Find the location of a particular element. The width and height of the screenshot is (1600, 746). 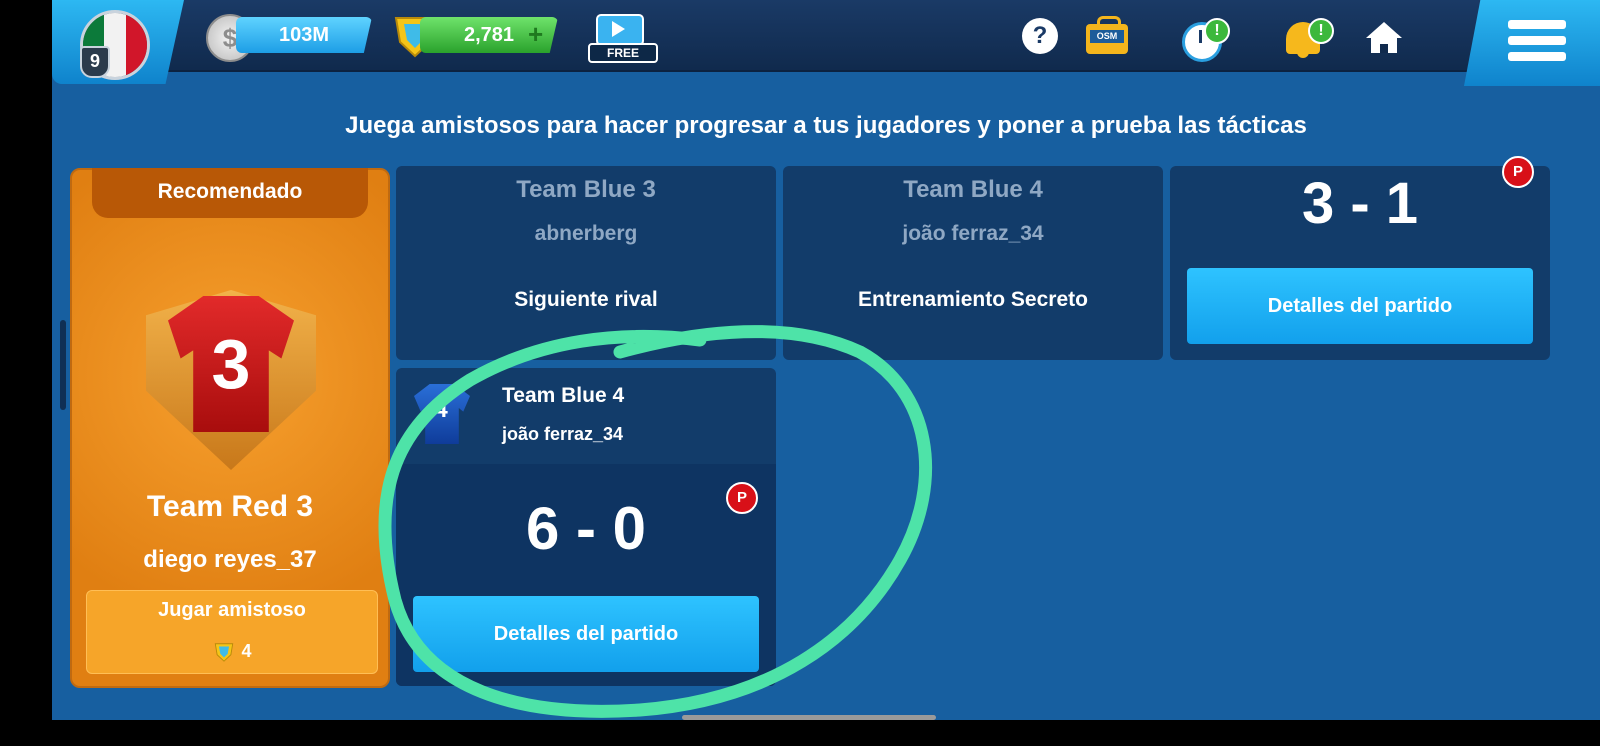

play-cost: 4 is located at coordinates (232, 652).